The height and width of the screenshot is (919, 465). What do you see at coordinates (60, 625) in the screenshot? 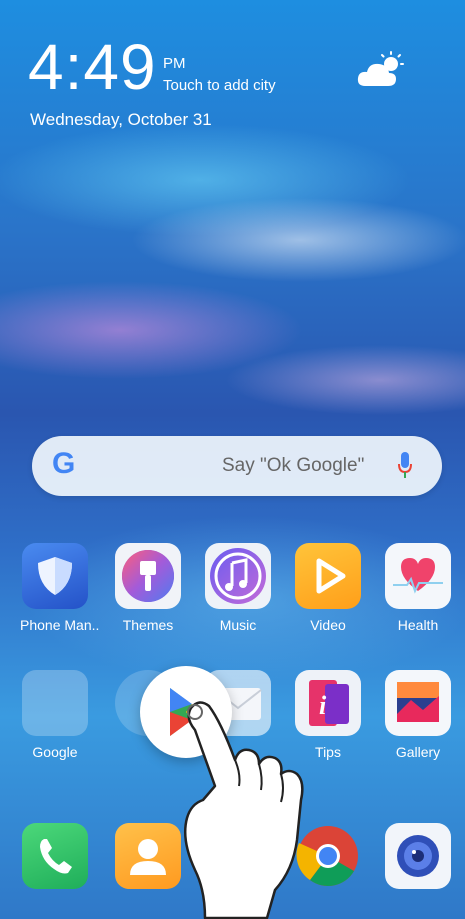
I see `app-label: Phone Man..` at bounding box center [60, 625].